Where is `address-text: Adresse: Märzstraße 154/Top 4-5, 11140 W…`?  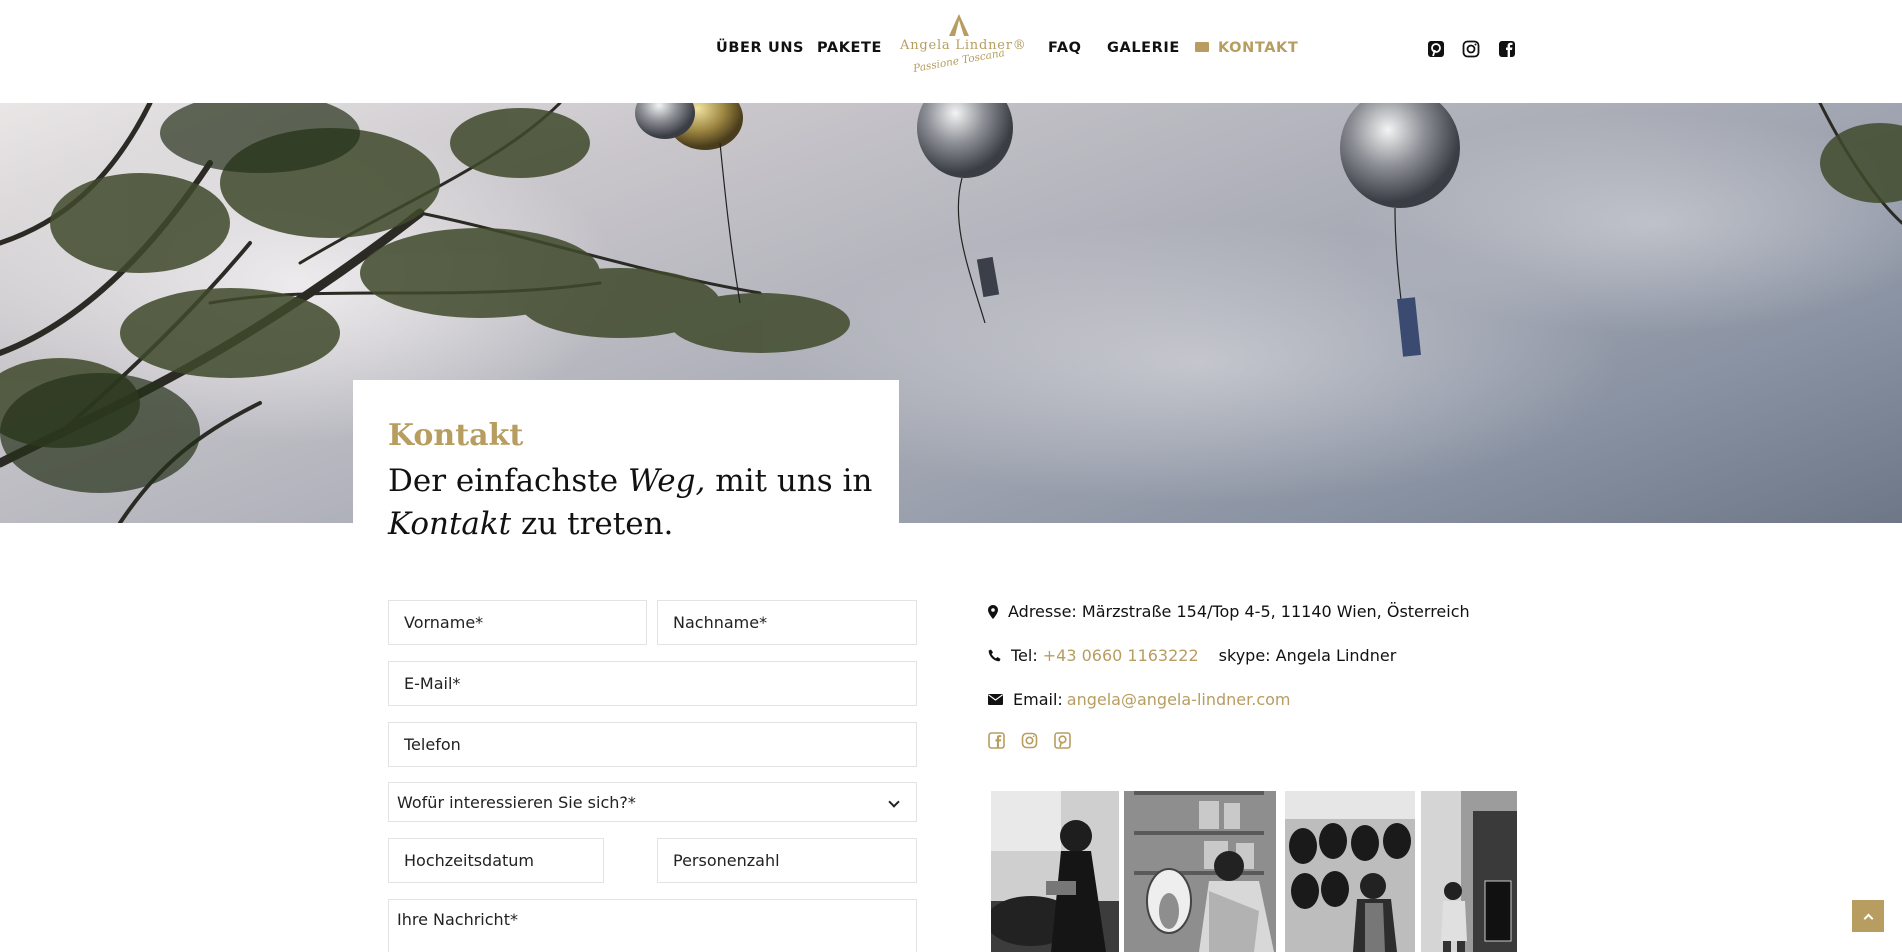 address-text: Adresse: Märzstraße 154/Top 4-5, 11140 W… is located at coordinates (1239, 611).